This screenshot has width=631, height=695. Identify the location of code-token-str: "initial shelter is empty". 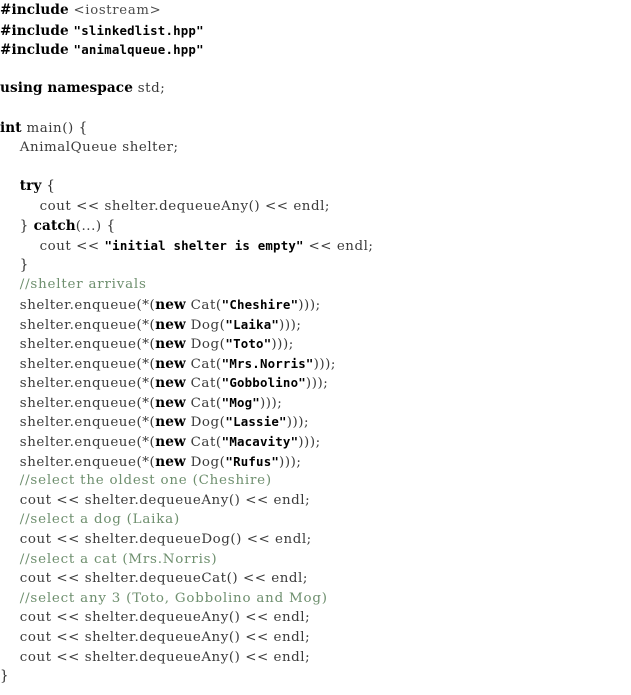
(204, 246).